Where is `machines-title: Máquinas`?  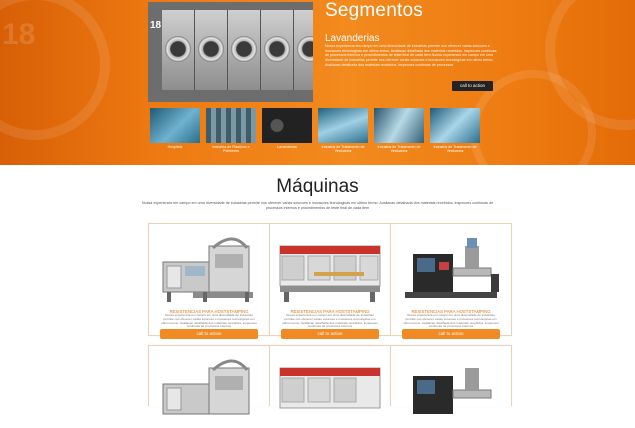
machines-title: Máquinas is located at coordinates (317, 186).